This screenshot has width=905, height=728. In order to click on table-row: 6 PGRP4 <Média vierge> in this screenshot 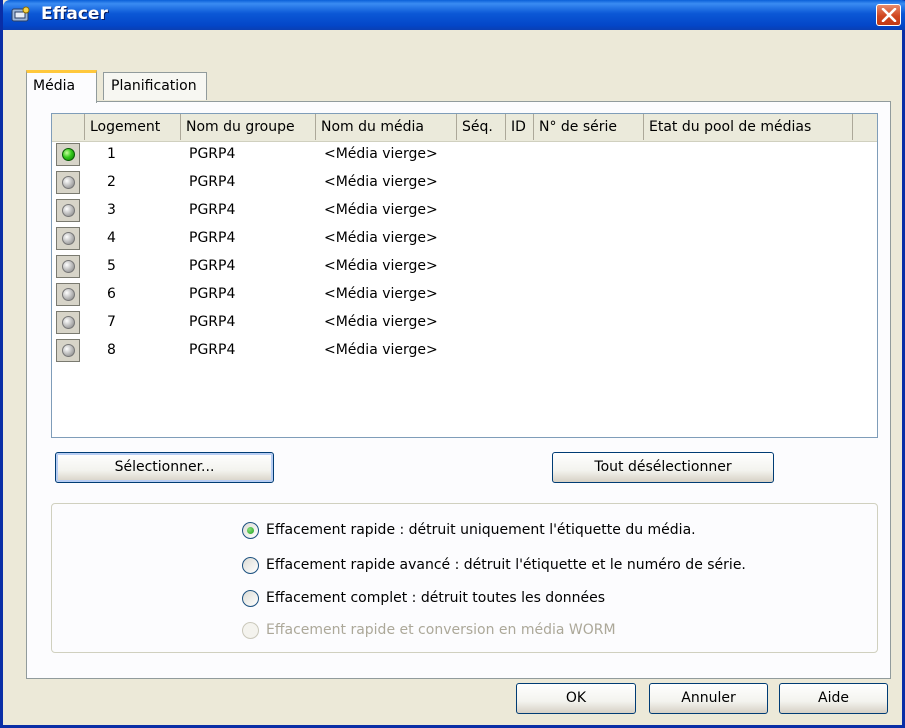, I will do `click(464, 295)`.